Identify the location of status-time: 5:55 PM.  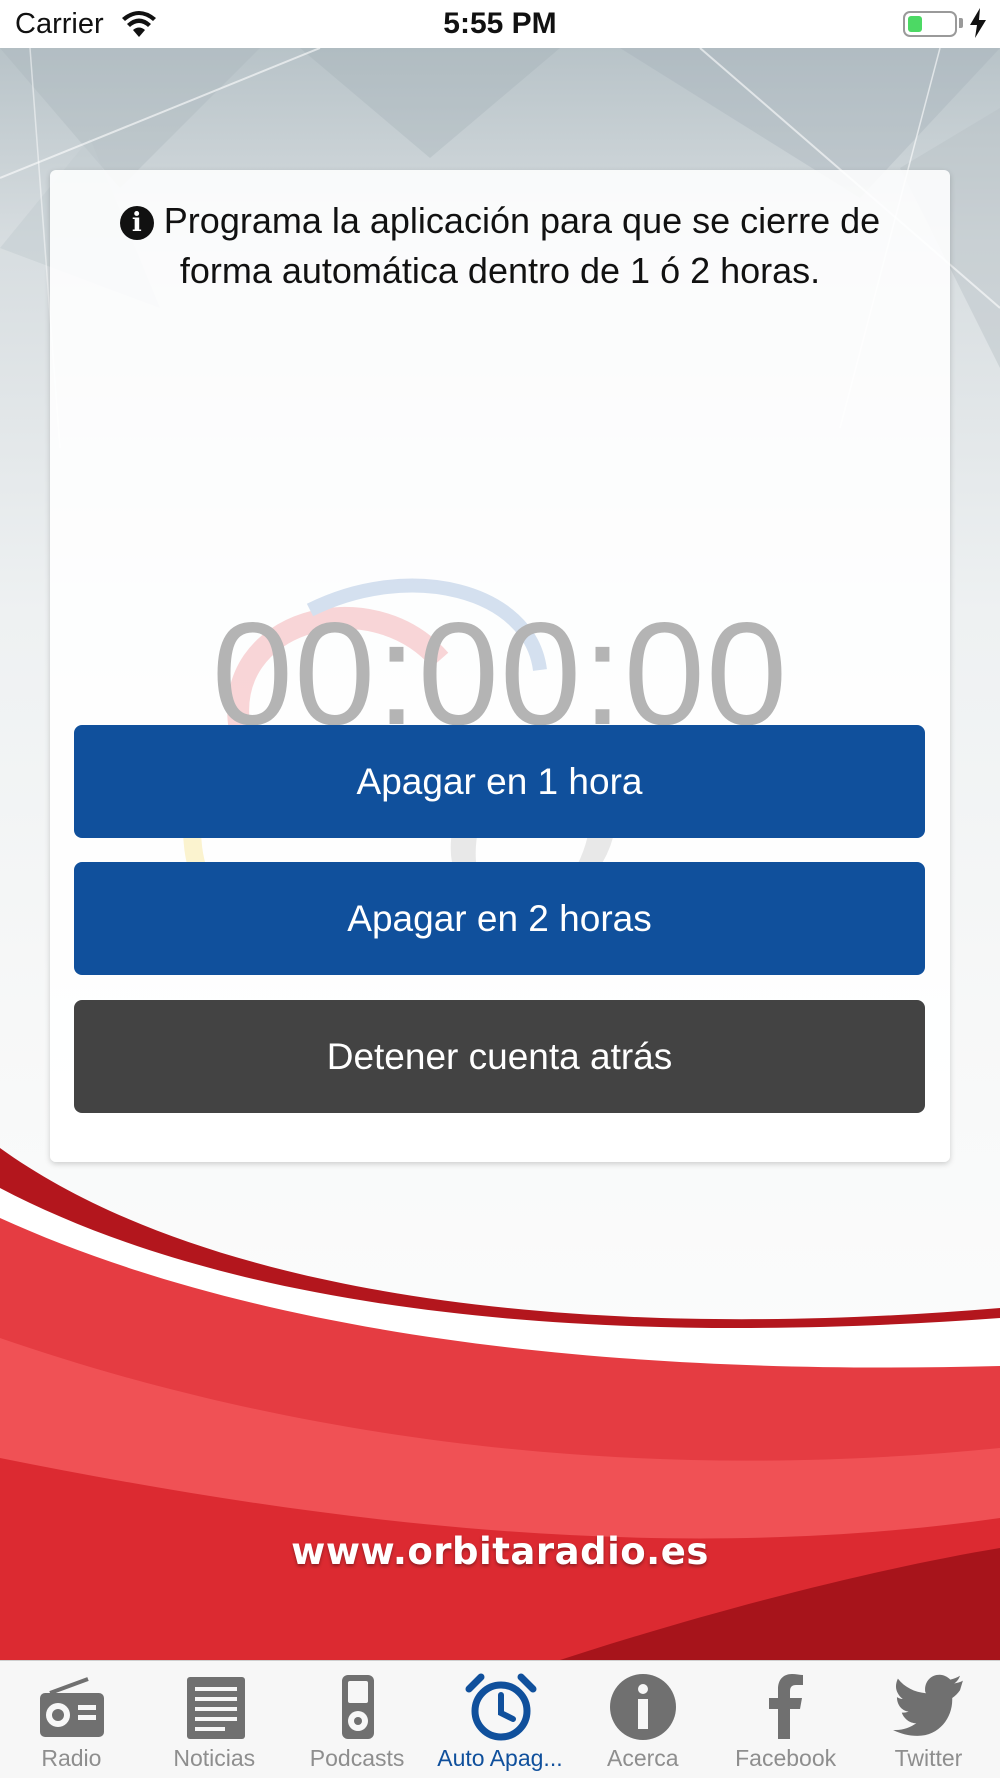
(500, 23).